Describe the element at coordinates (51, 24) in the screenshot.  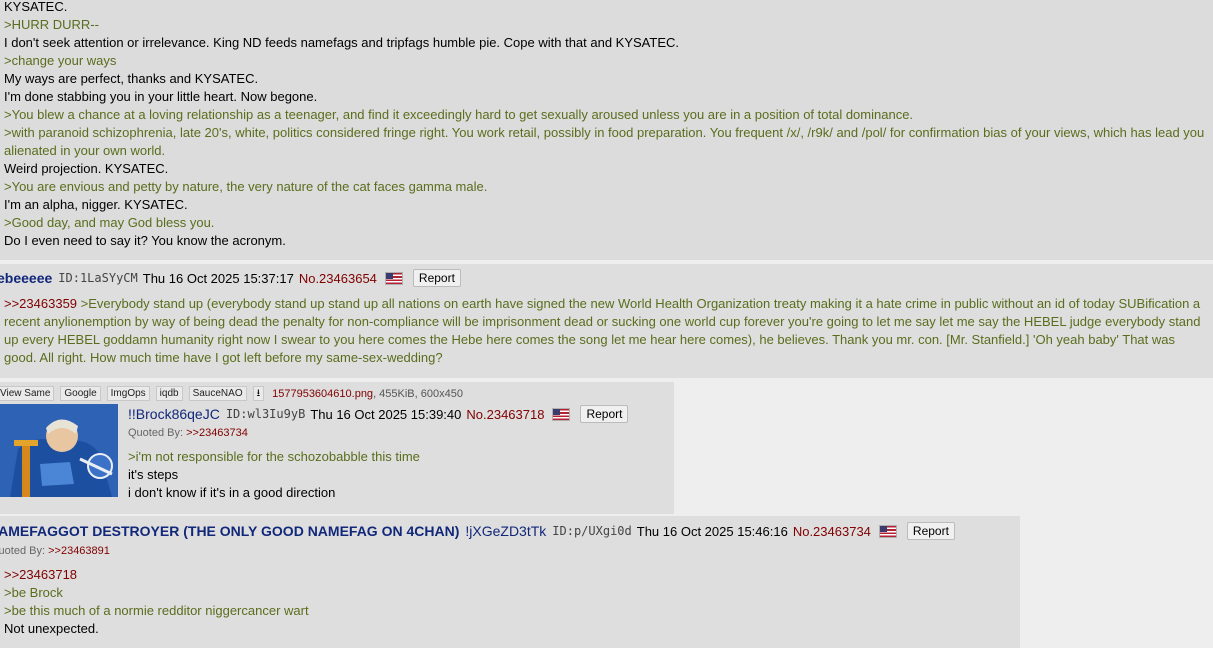
I see `greentext-line: >HURR DURR--` at that location.